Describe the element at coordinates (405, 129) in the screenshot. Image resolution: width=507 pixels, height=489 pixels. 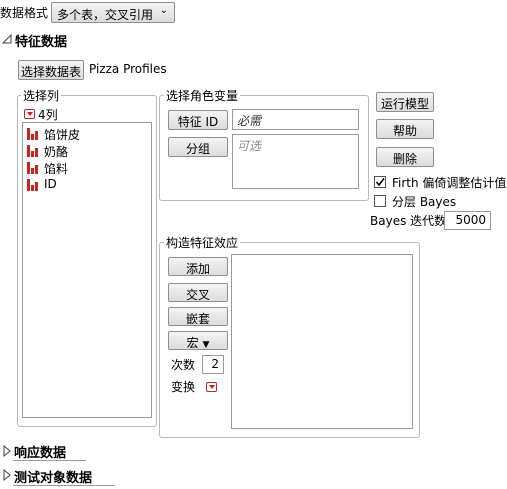
I see `help-button: 帮助` at that location.